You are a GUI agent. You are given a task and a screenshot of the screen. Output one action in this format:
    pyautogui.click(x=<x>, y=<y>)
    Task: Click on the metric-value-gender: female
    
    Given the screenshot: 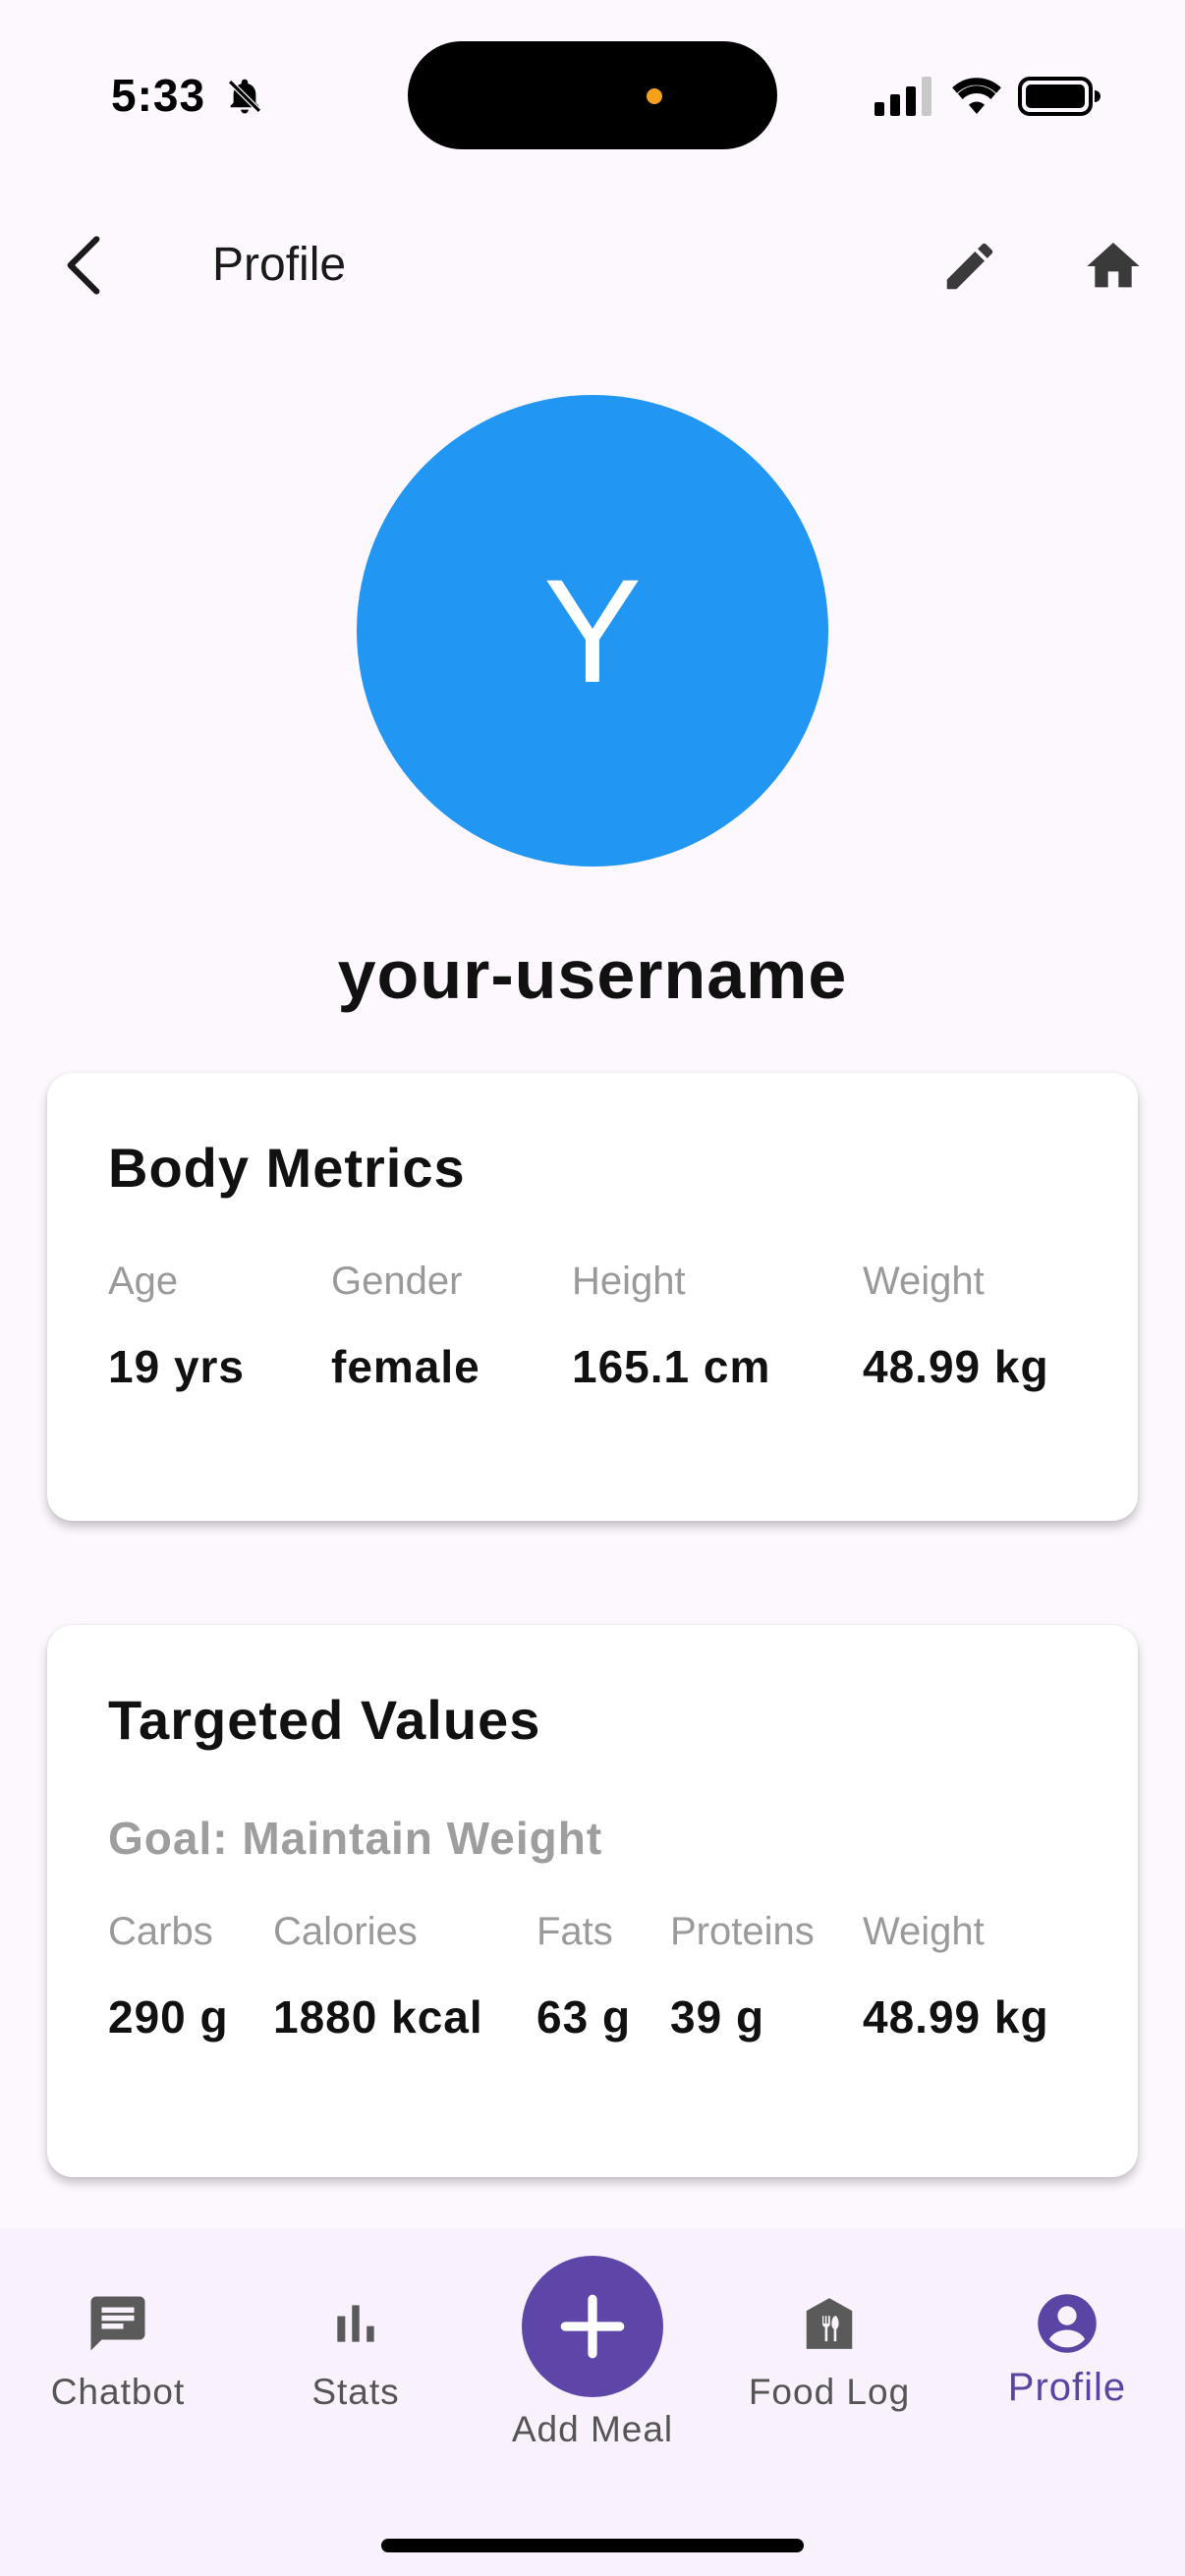 What is the action you would take?
    pyautogui.click(x=406, y=1366)
    